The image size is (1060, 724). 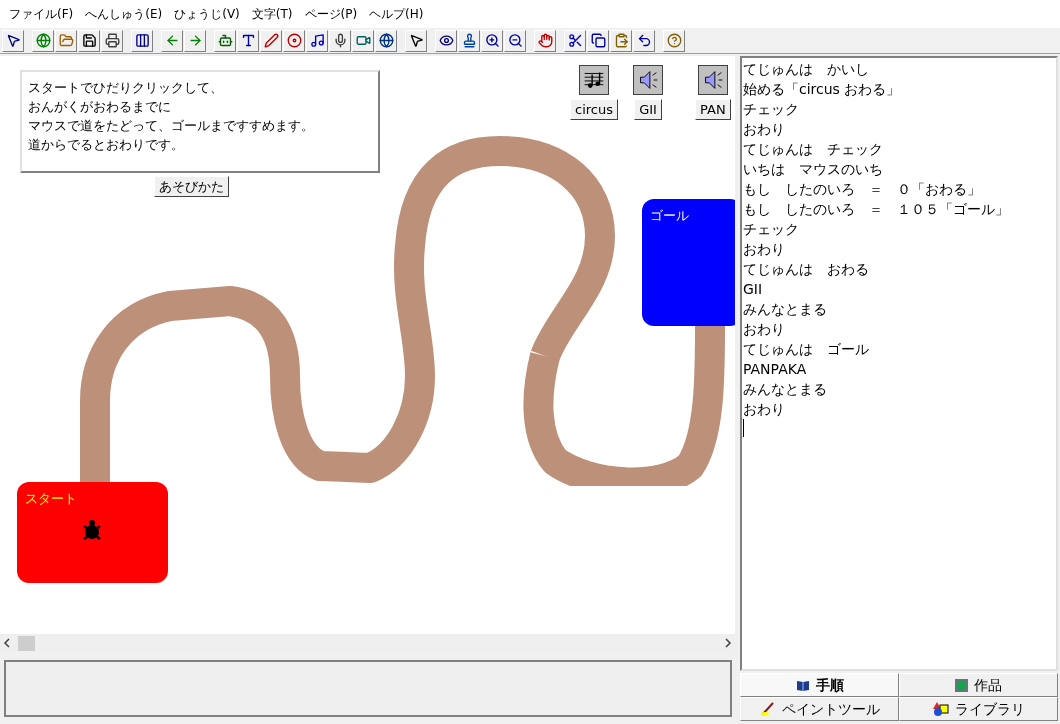 What do you see at coordinates (819, 709) in the screenshot?
I see `tab: ペイントツール` at bounding box center [819, 709].